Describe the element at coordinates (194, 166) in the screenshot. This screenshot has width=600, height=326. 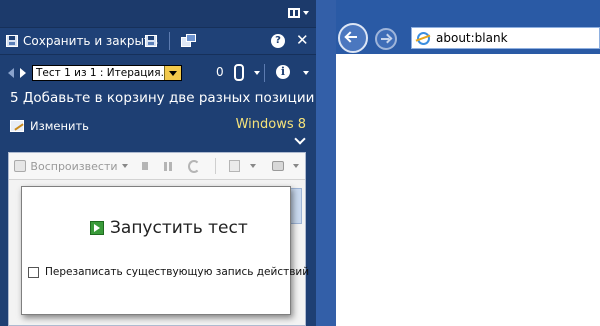
I see `undo-button` at that location.